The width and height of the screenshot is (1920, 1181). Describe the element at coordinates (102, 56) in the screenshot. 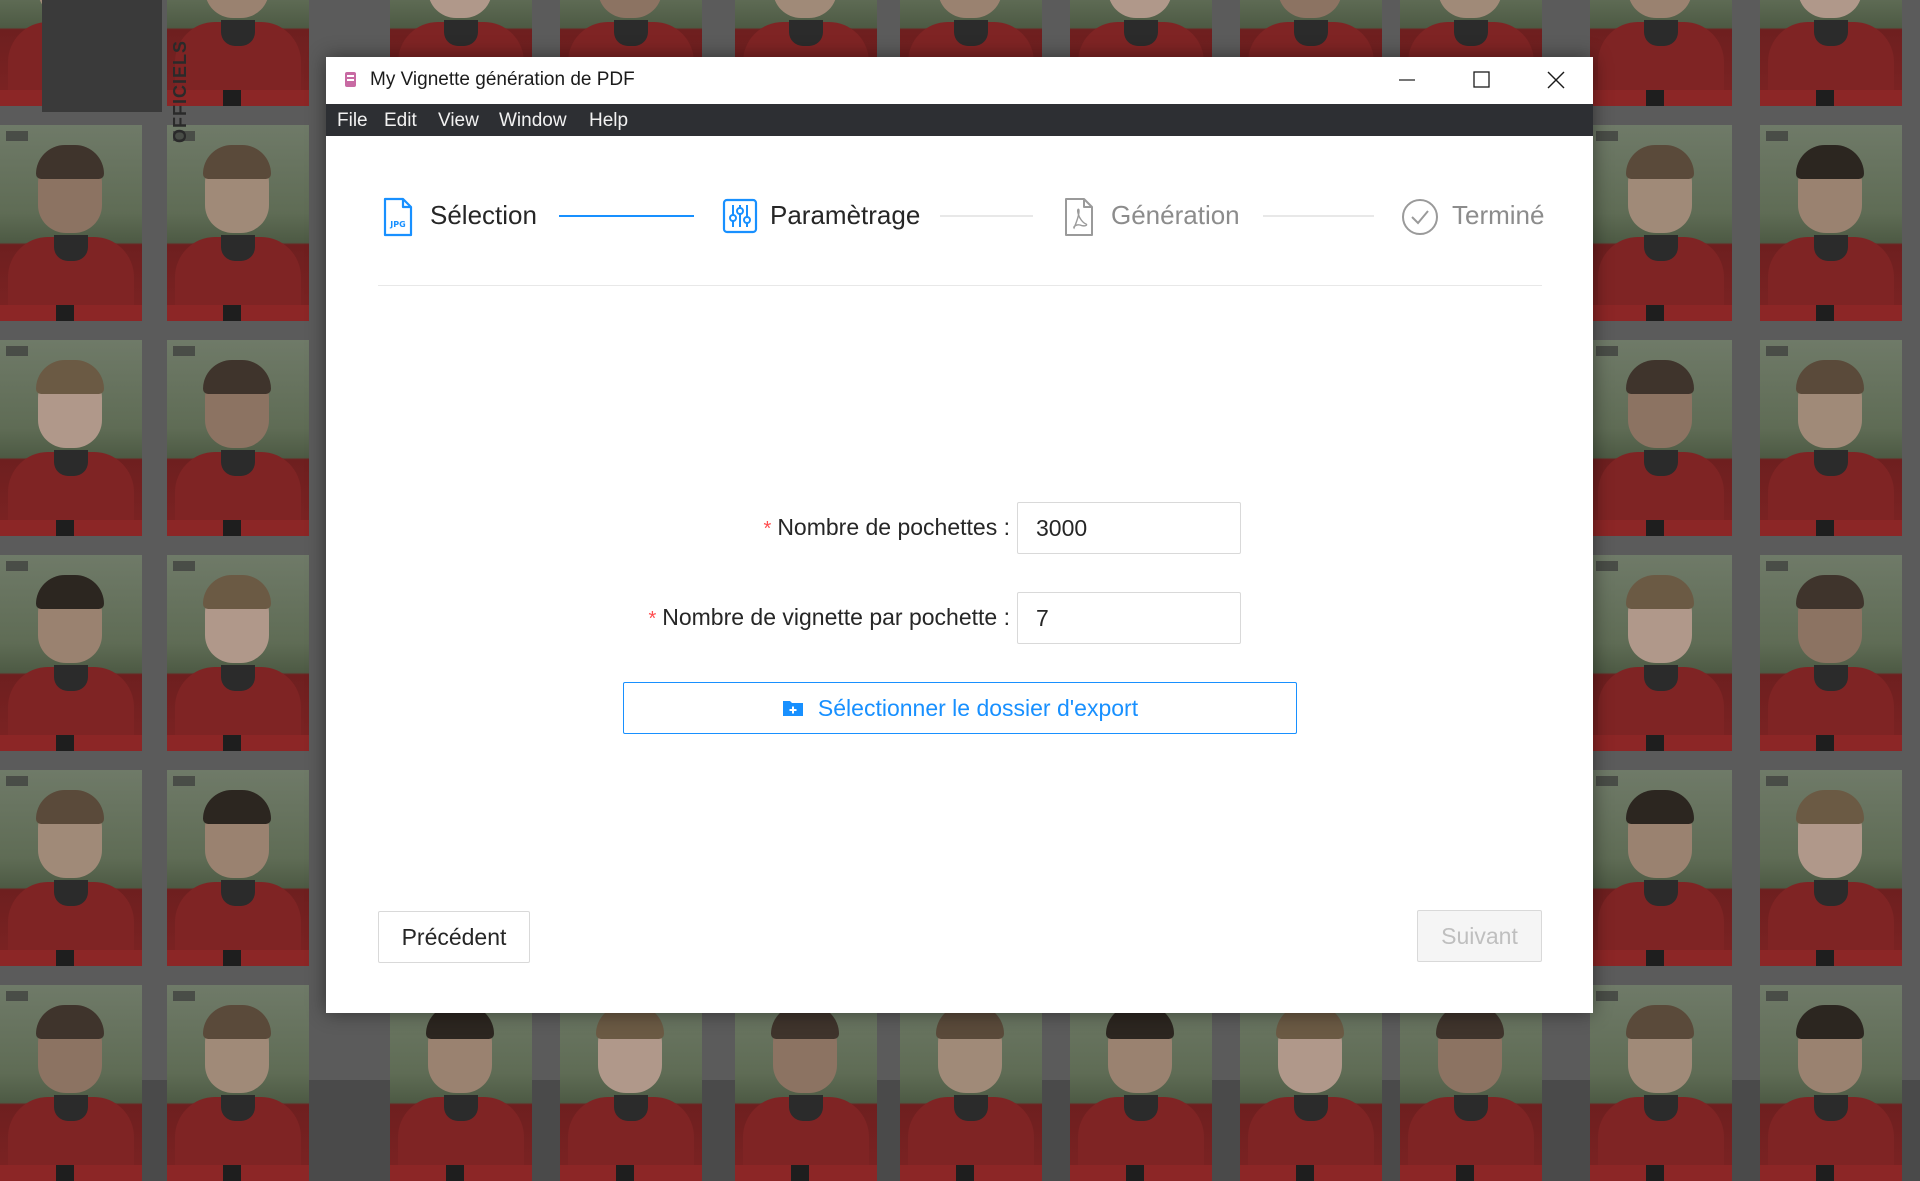

I see `wallpaper-dark-block` at that location.